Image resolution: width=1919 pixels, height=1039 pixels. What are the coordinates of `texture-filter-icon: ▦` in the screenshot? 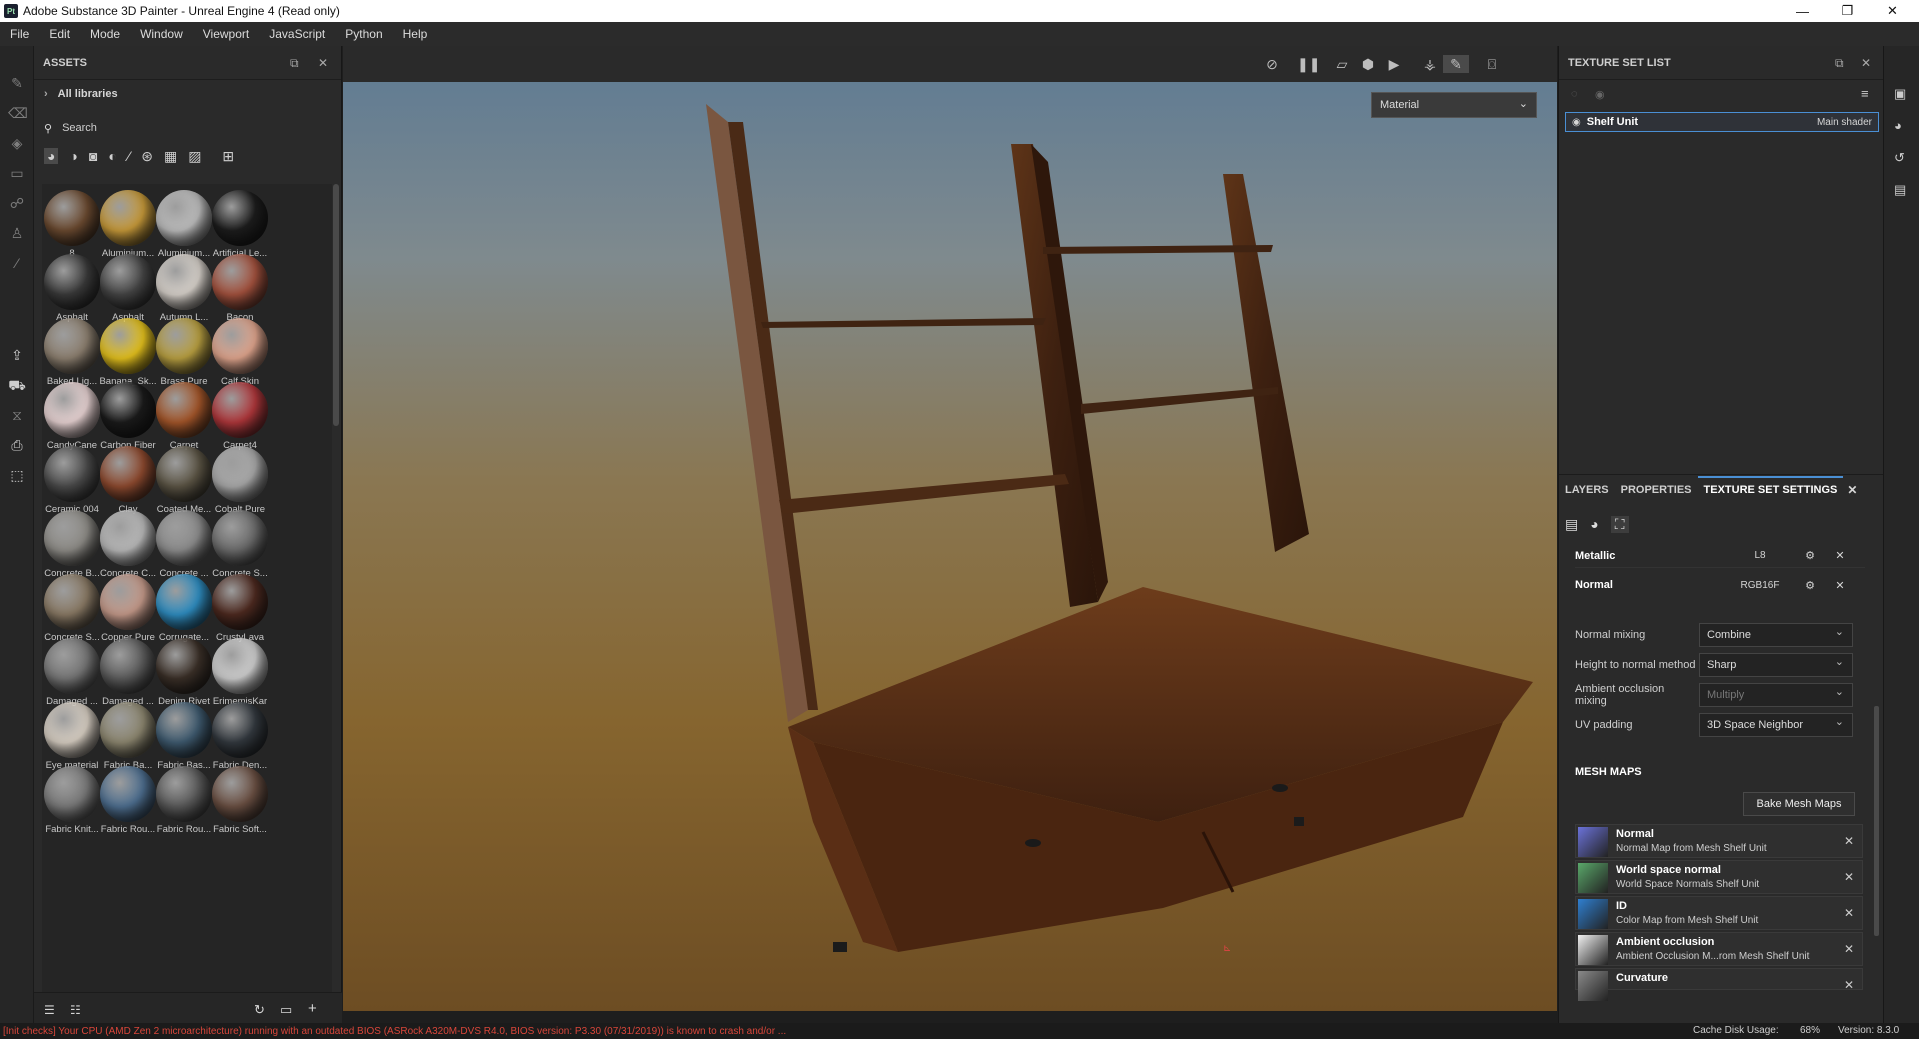 It's located at (170, 156).